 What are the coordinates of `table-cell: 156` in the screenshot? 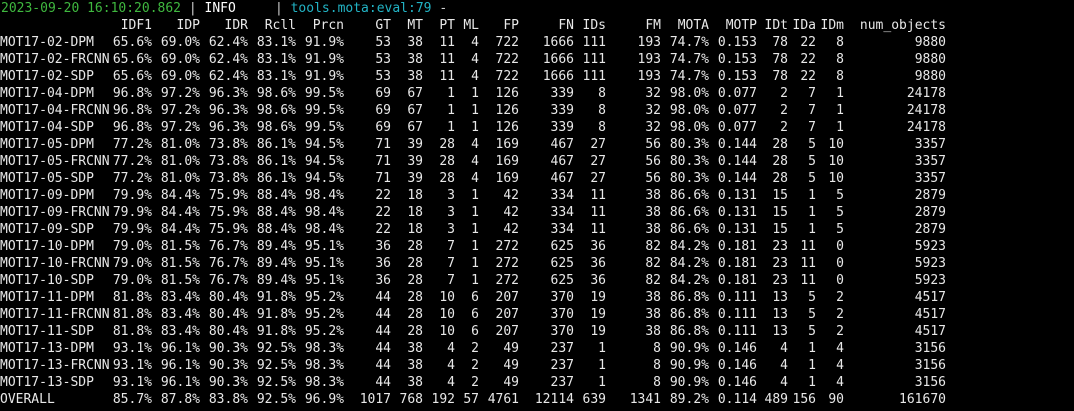 It's located at (804, 399).